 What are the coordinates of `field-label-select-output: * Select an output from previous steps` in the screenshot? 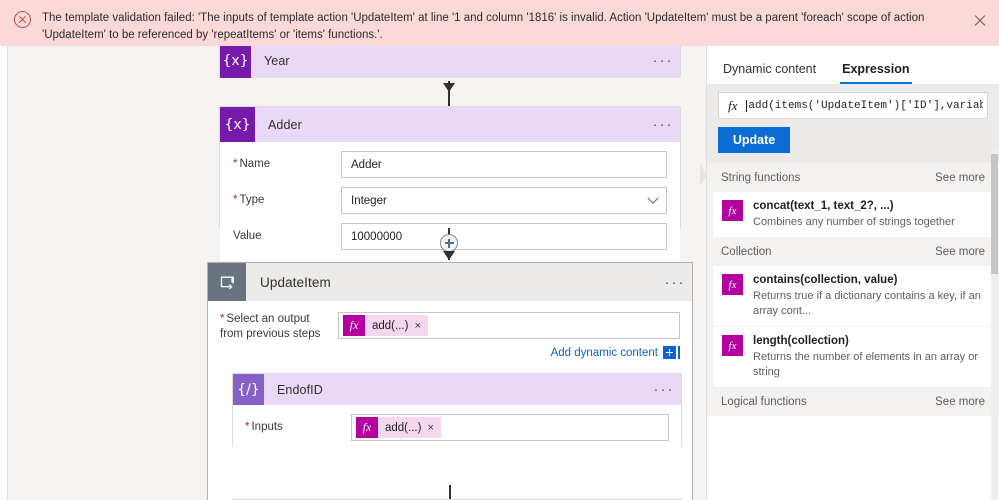 It's located at (279, 327).